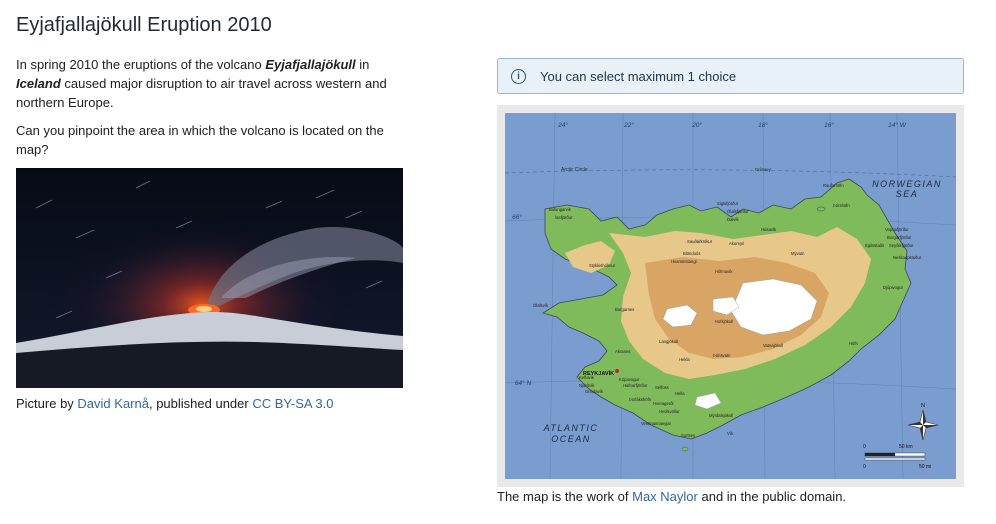 This screenshot has height=524, width=996. Describe the element at coordinates (144, 25) in the screenshot. I see `page-title: Eyjafjallajökull Eruption 2010` at that location.